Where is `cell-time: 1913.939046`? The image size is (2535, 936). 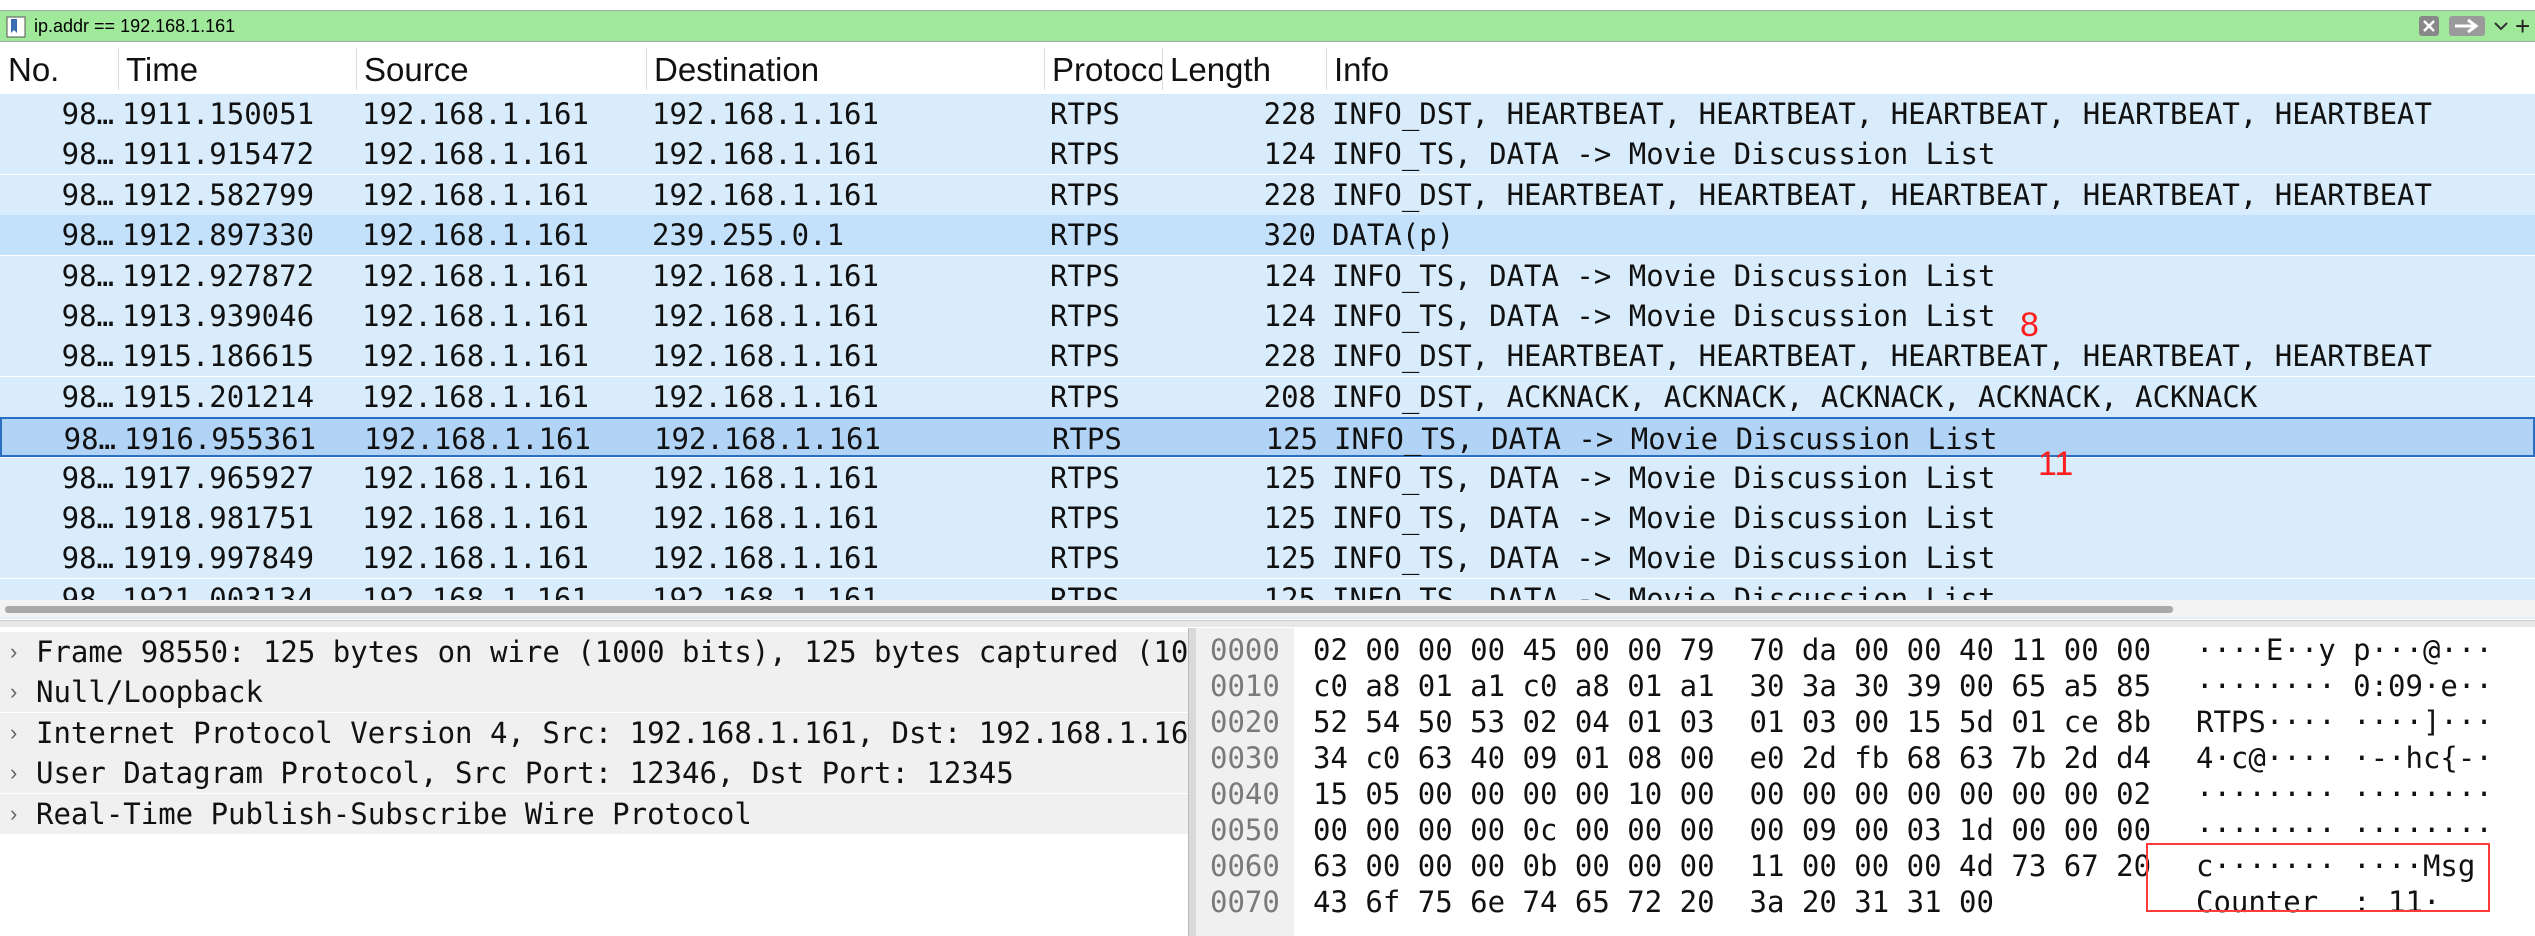
cell-time: 1913.939046 is located at coordinates (218, 316).